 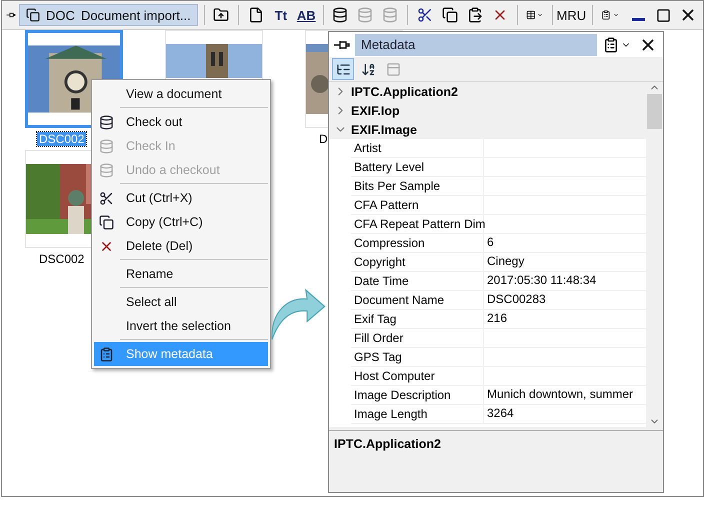 I want to click on panel-title: Metadata, so click(x=476, y=45).